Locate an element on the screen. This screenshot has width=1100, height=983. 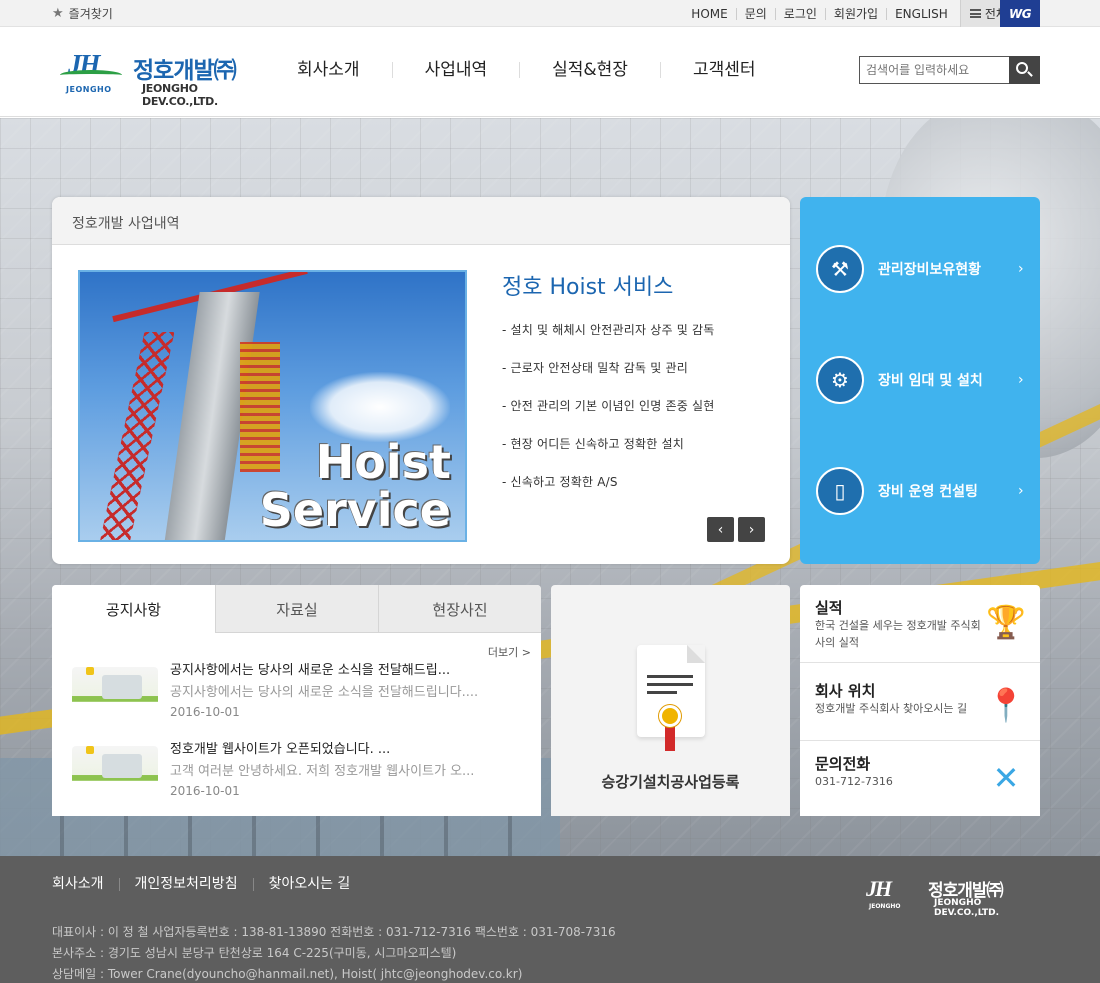
star-icon: ★ is located at coordinates (58, 13).